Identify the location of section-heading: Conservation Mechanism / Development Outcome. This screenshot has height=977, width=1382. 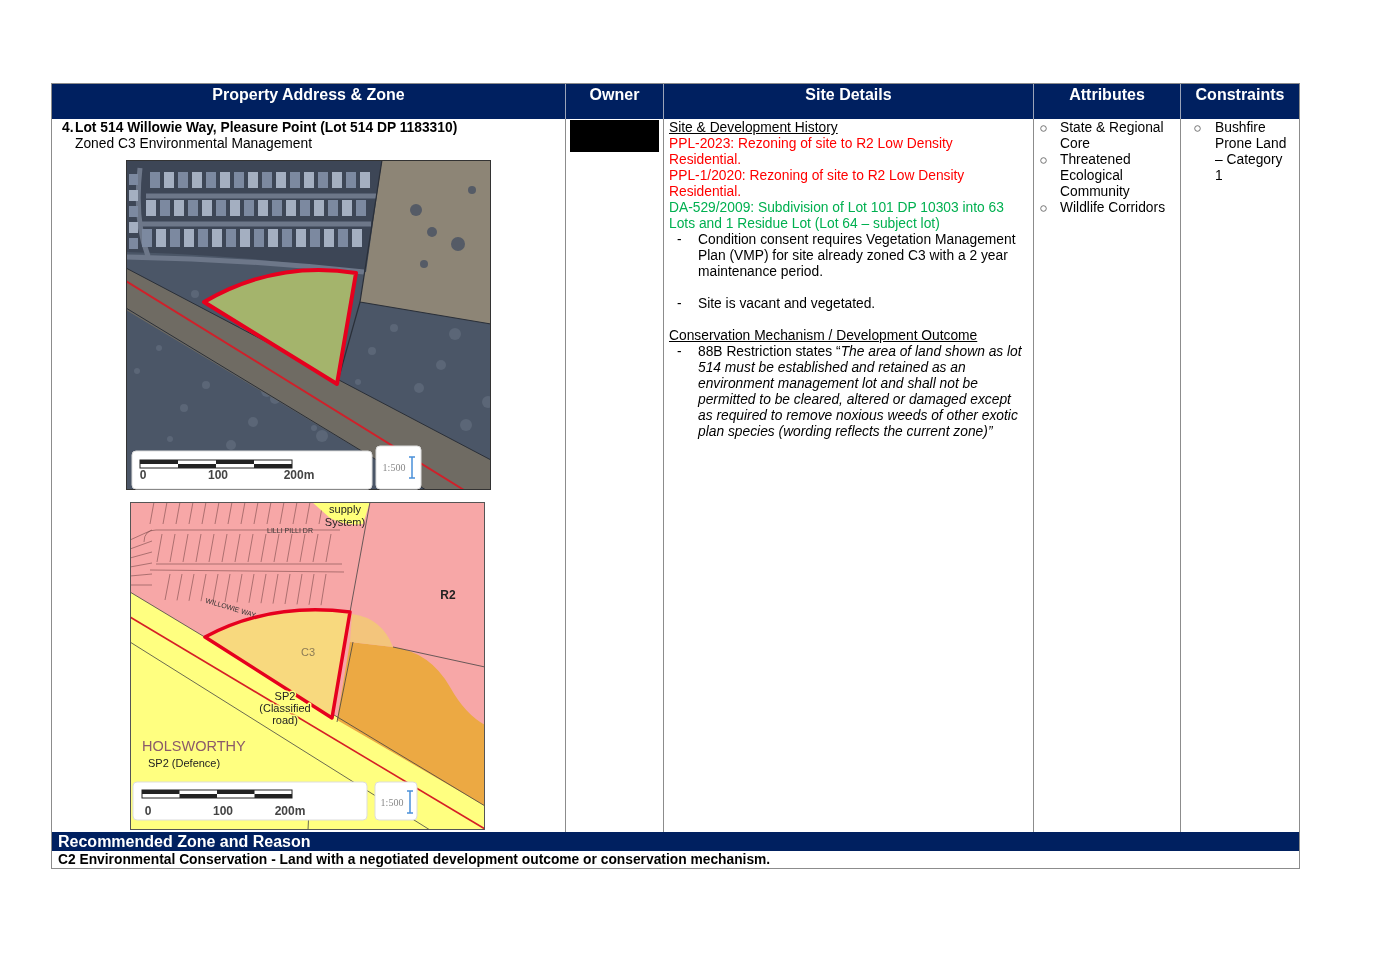
(823, 336).